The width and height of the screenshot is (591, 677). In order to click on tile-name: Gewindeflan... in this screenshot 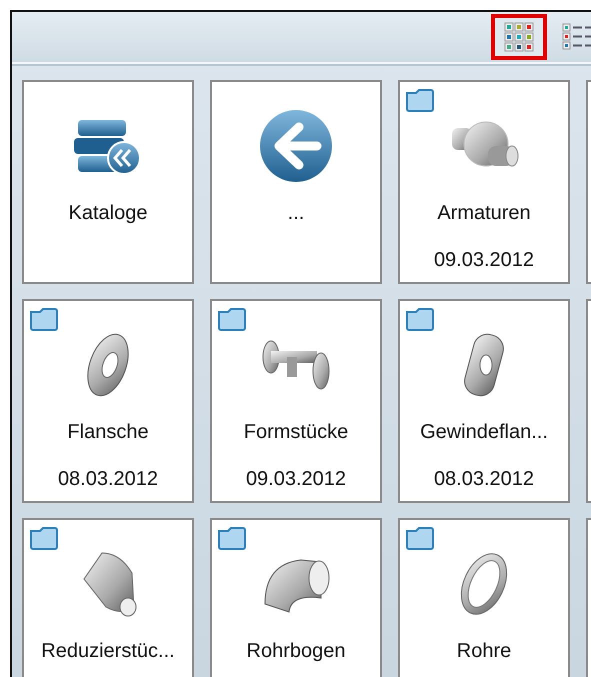, I will do `click(484, 432)`.